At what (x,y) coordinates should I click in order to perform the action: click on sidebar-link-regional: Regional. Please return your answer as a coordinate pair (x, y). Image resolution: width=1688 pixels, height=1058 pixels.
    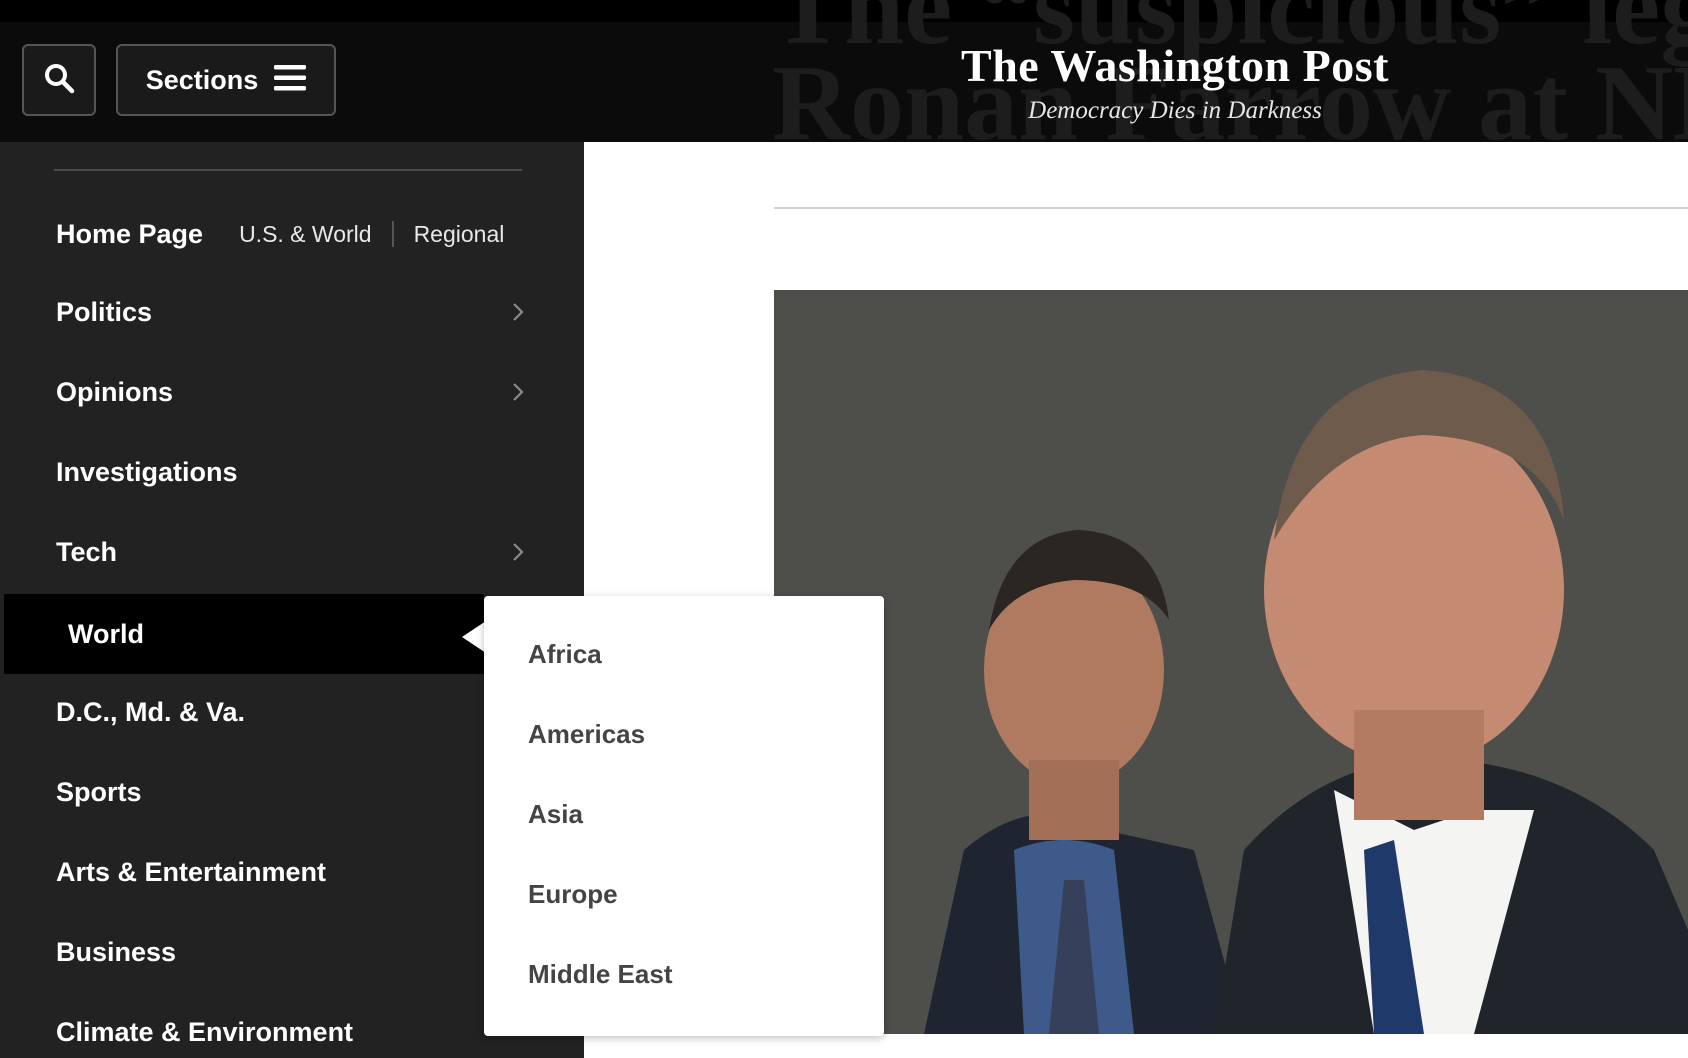
    Looking at the image, I should click on (459, 234).